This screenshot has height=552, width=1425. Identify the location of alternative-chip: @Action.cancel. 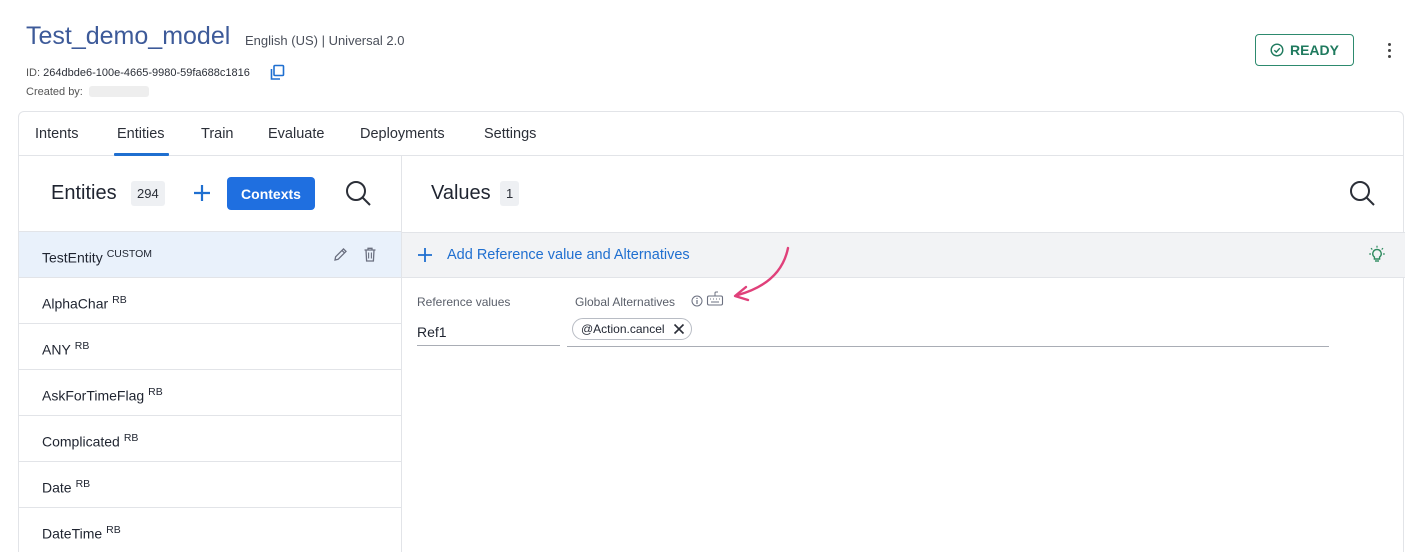
(632, 329).